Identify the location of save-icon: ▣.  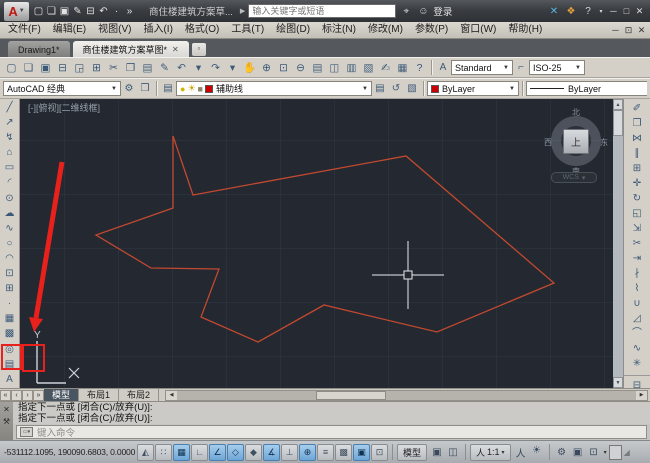
(45, 68).